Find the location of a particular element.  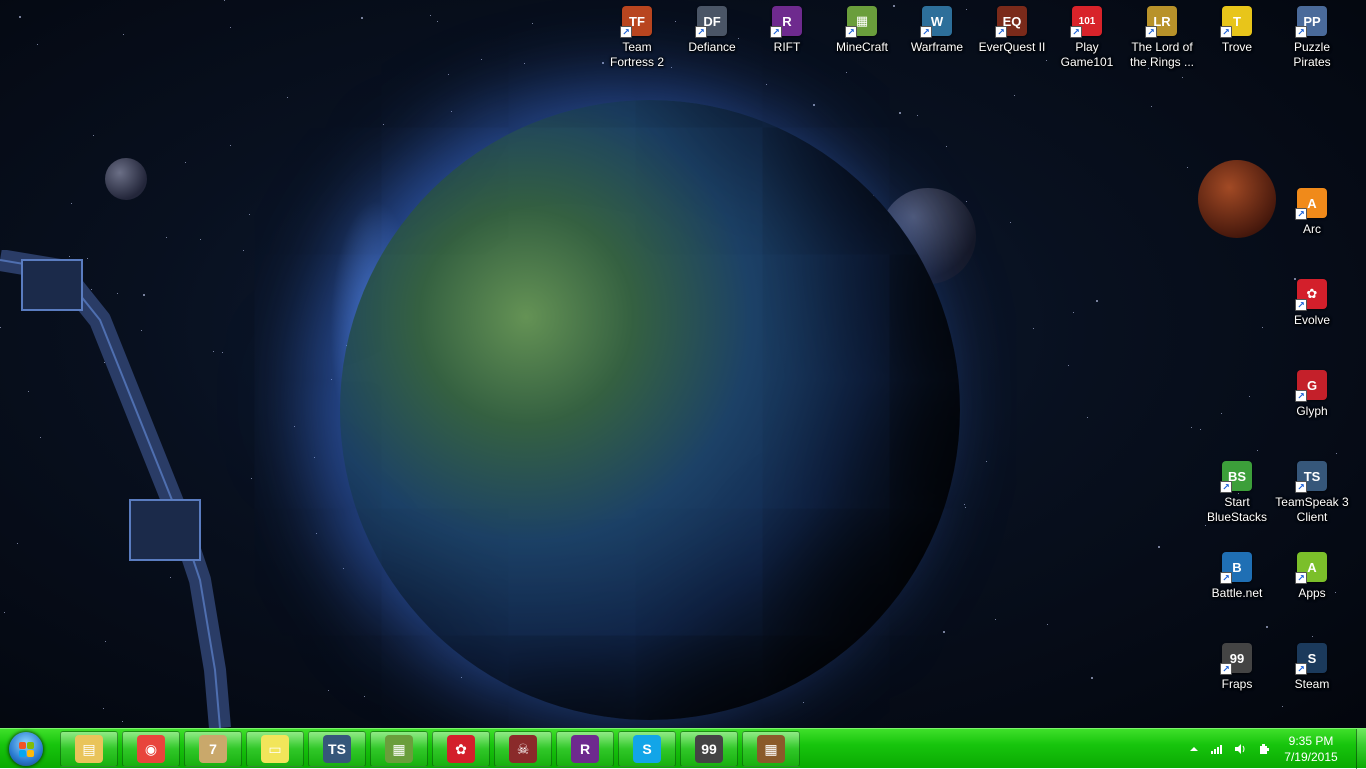

network-signal-icon is located at coordinates (1216, 749).